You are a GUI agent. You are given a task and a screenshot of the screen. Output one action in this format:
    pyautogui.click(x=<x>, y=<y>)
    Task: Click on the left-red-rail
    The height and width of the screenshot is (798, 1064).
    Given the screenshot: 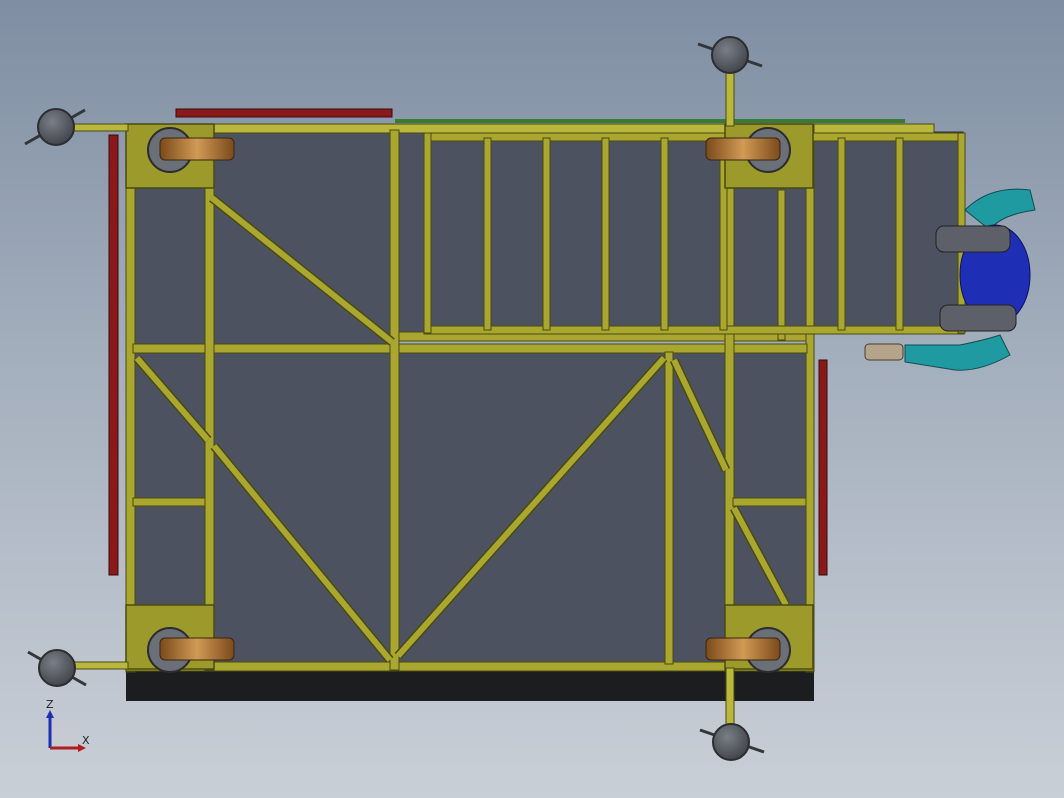 What is the action you would take?
    pyautogui.click(x=113, y=355)
    